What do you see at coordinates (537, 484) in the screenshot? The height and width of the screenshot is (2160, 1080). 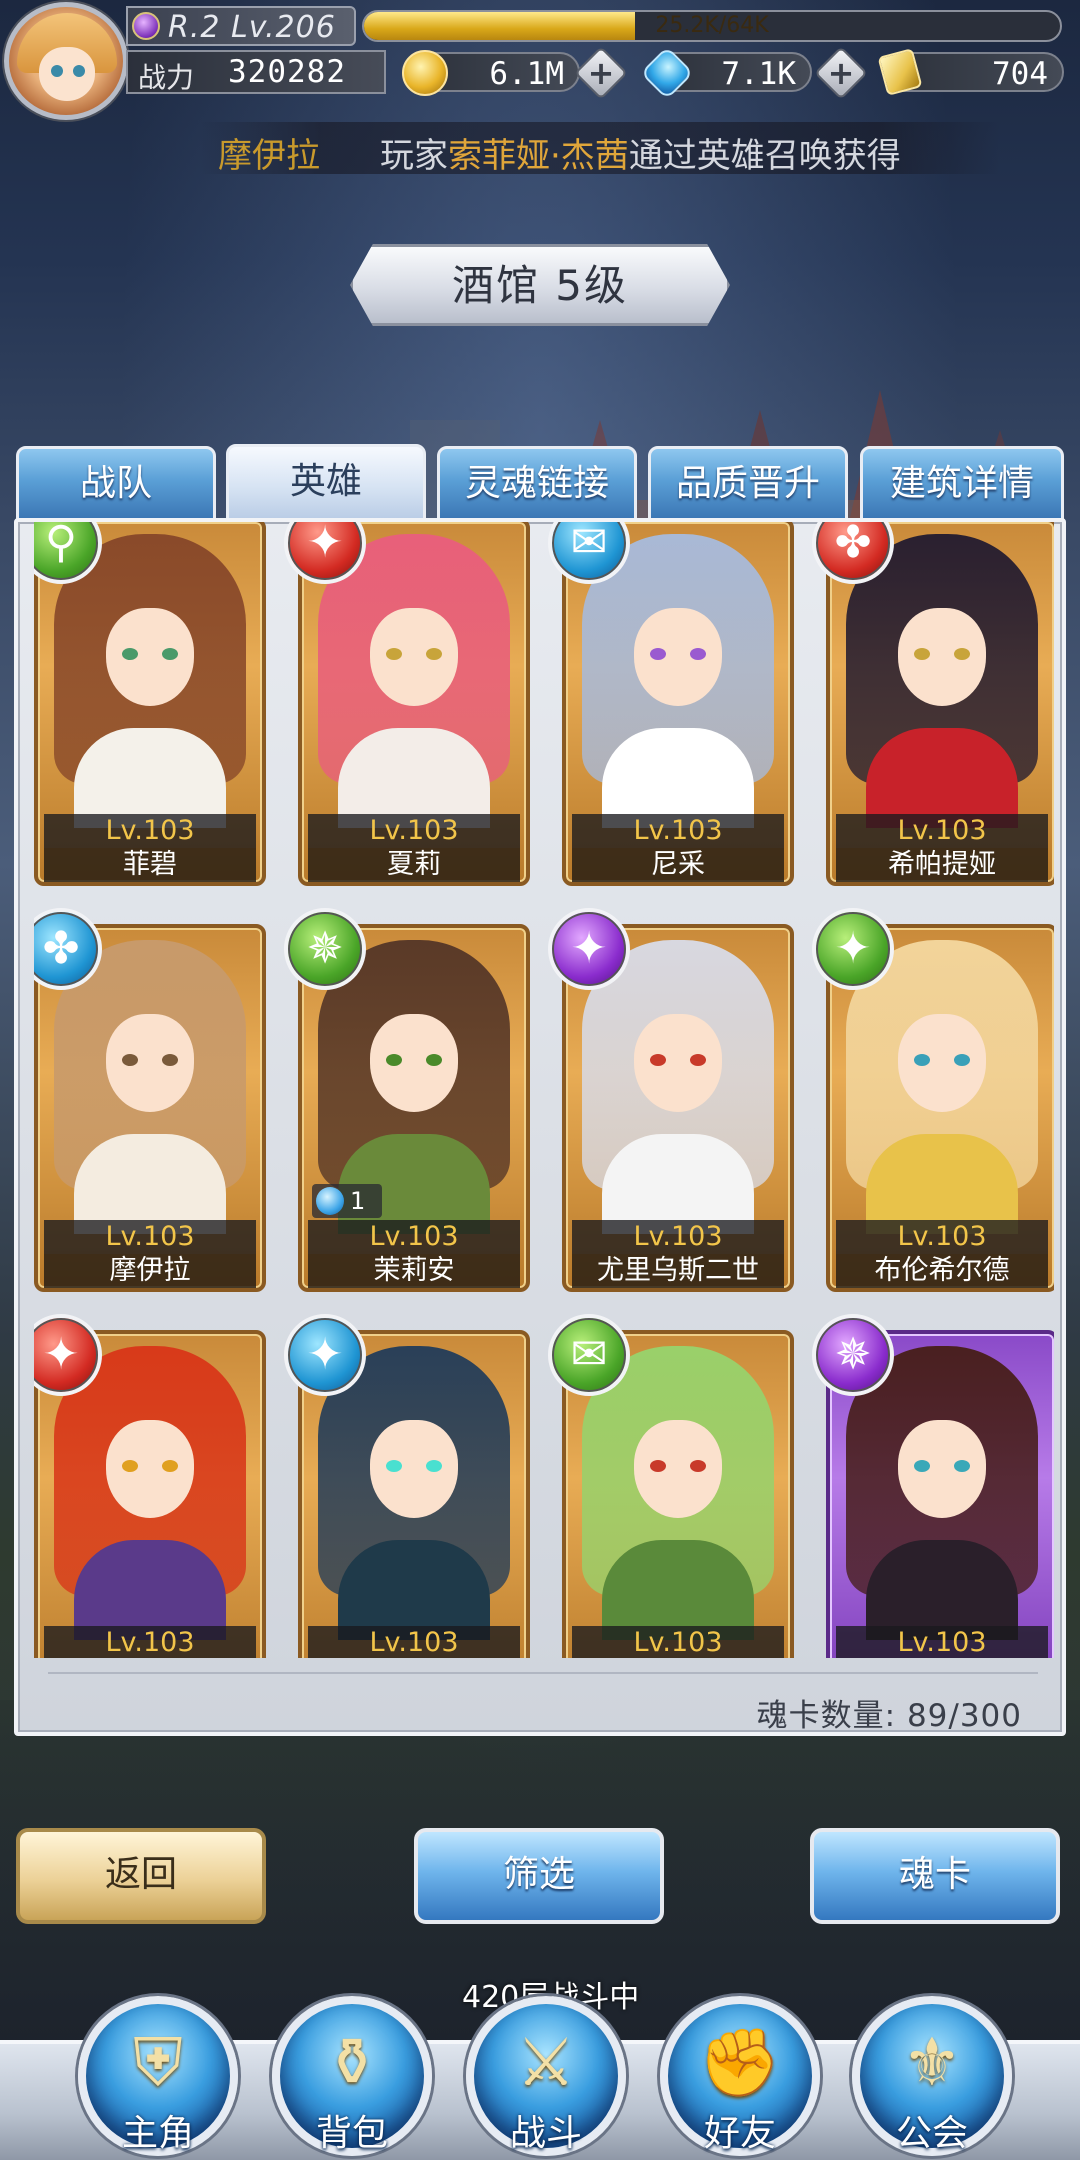 I see `tab-soul-link: 灵魂链接` at bounding box center [537, 484].